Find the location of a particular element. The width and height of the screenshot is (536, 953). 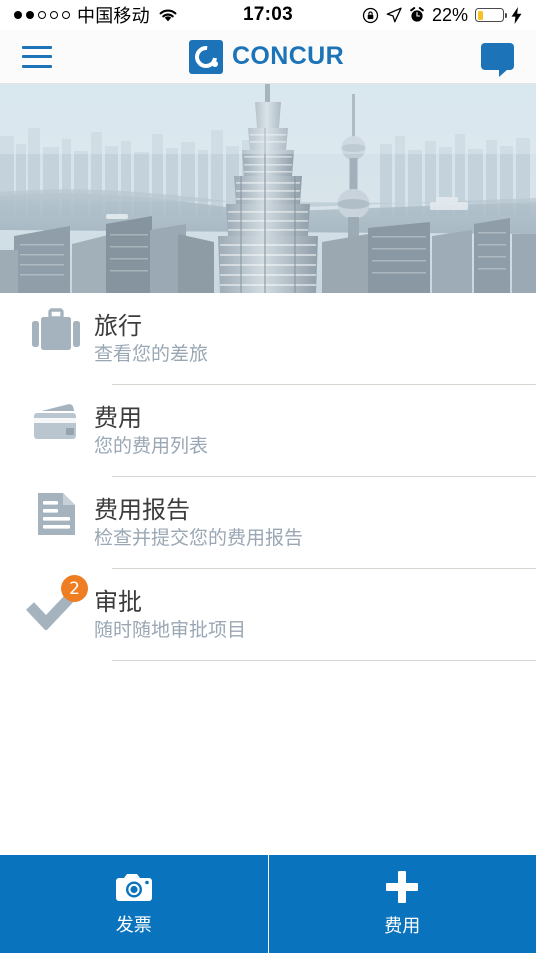

plus-icon is located at coordinates (402, 887).